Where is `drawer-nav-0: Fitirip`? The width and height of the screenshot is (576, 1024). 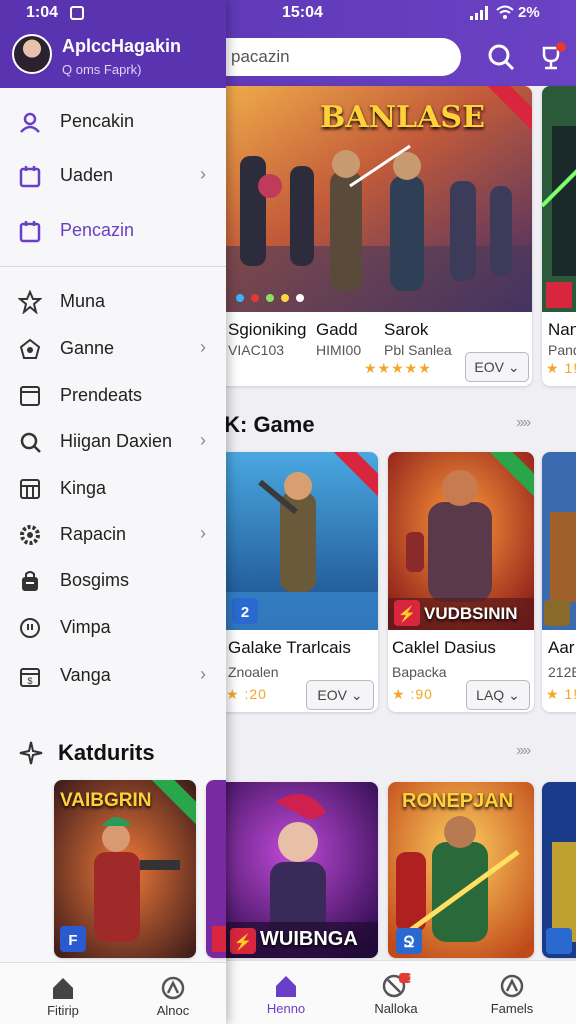
drawer-nav-0: Fitirip is located at coordinates (63, 993).